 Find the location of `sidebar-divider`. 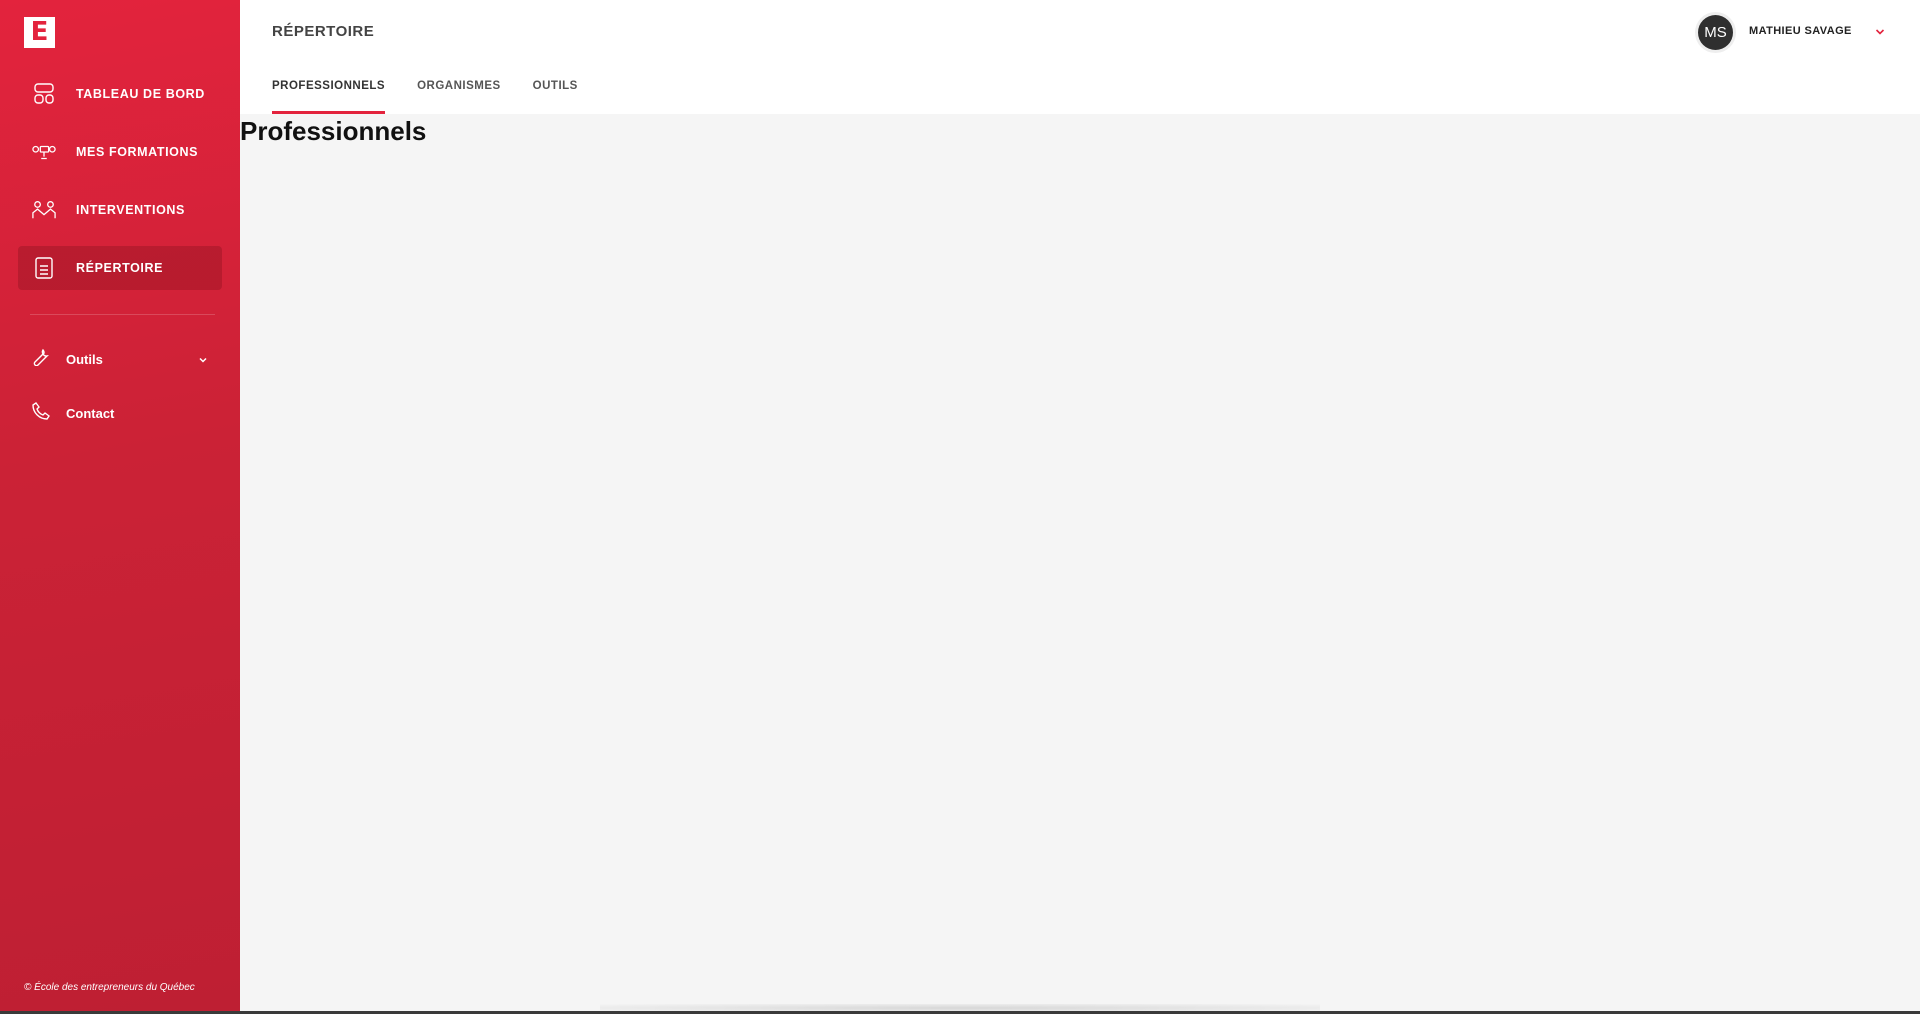

sidebar-divider is located at coordinates (122, 314).